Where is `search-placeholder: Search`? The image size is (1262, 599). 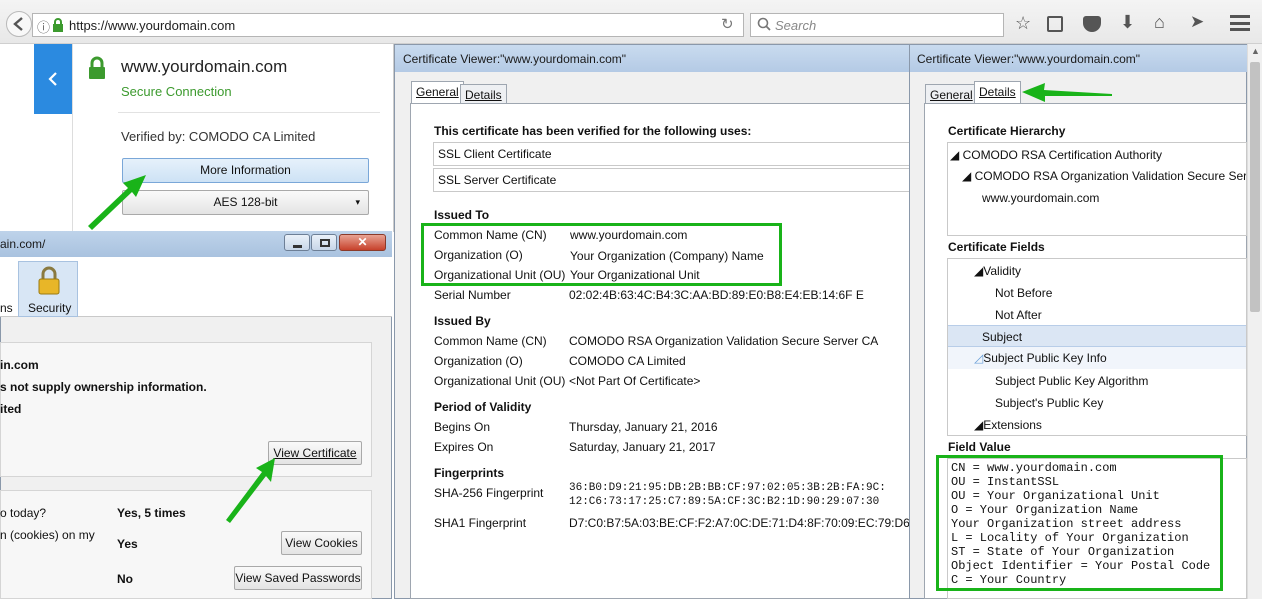
search-placeholder: Search is located at coordinates (796, 25).